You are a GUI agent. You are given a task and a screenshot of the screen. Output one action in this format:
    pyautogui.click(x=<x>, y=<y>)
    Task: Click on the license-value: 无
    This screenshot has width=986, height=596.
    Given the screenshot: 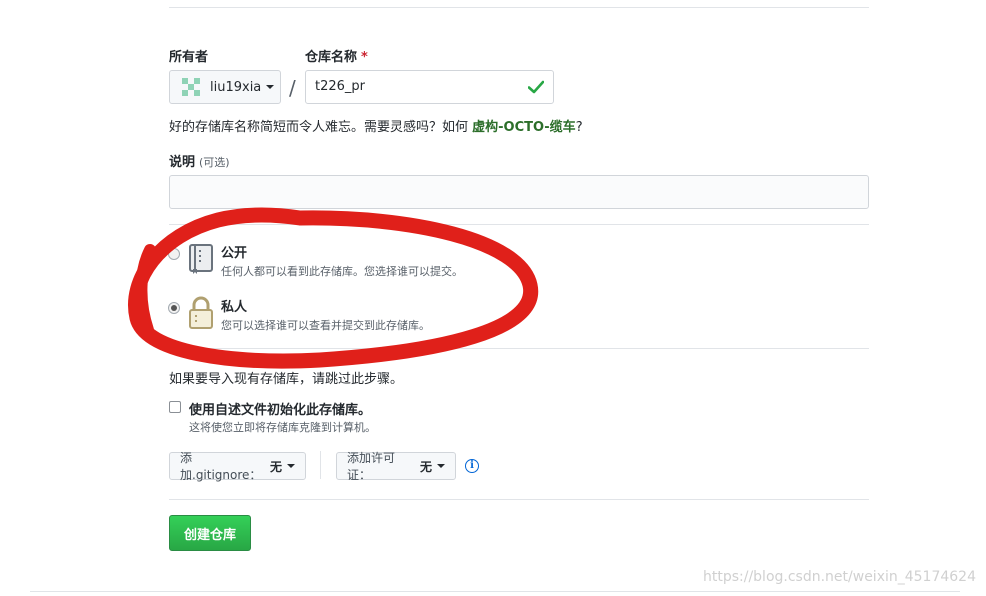 What is the action you would take?
    pyautogui.click(x=425, y=466)
    